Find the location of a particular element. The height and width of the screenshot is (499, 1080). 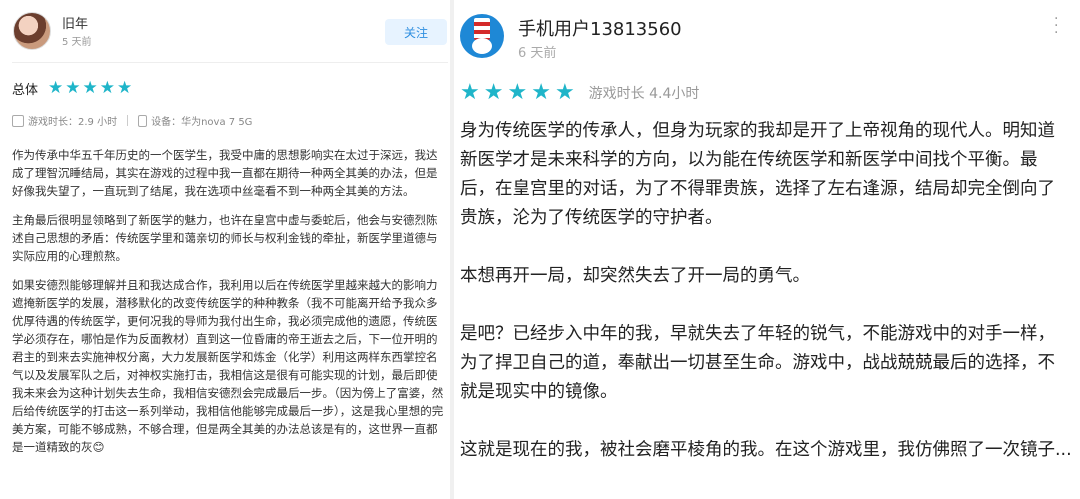

overall-rating: 总体 ★ ★ ★ ★ ★ is located at coordinates (73, 89).